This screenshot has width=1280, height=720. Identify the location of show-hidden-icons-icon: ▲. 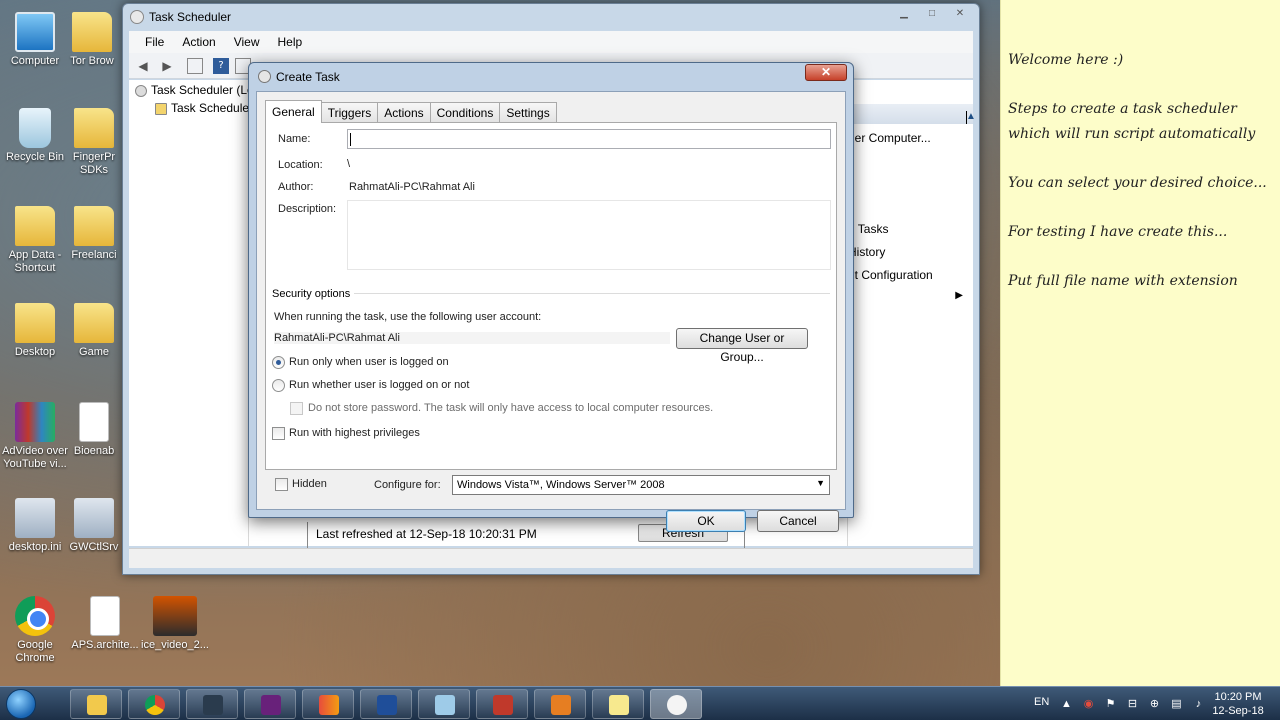
(1066, 704).